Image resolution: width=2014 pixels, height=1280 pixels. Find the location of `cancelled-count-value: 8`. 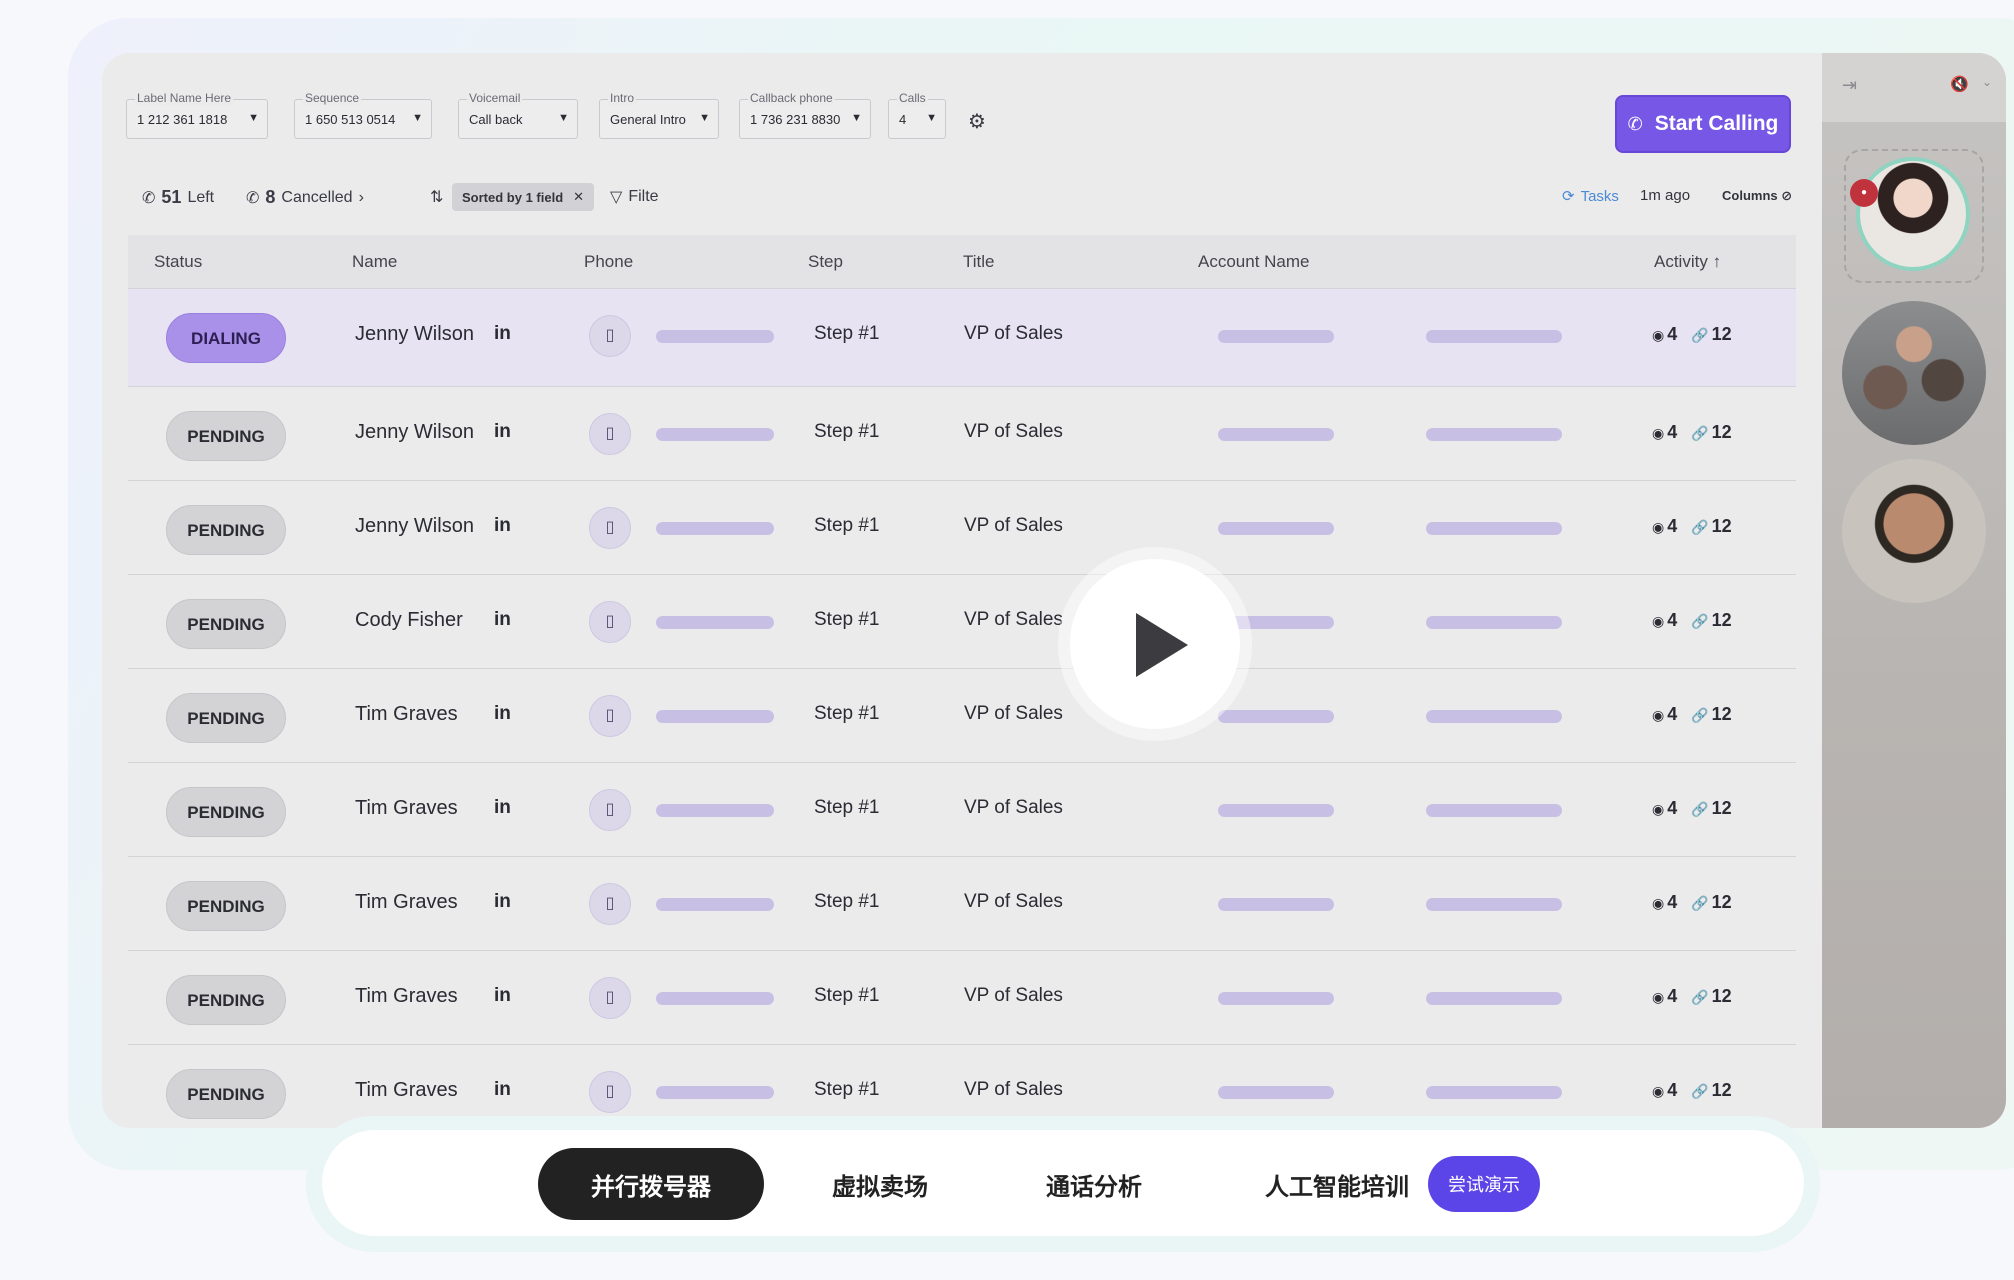

cancelled-count-value: 8 is located at coordinates (270, 197).